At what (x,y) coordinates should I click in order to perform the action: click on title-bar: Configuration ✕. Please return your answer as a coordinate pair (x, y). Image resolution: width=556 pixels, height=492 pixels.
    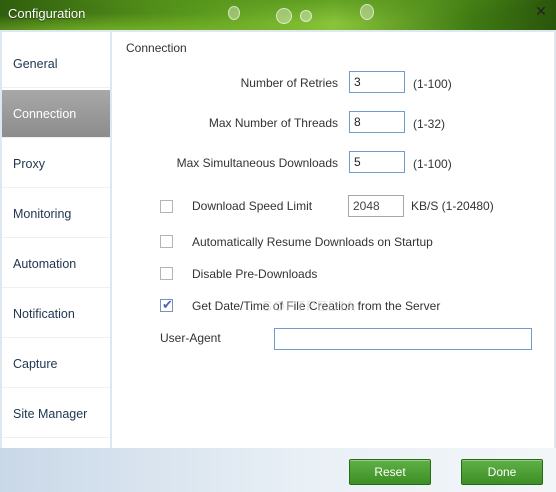
    Looking at the image, I should click on (278, 15).